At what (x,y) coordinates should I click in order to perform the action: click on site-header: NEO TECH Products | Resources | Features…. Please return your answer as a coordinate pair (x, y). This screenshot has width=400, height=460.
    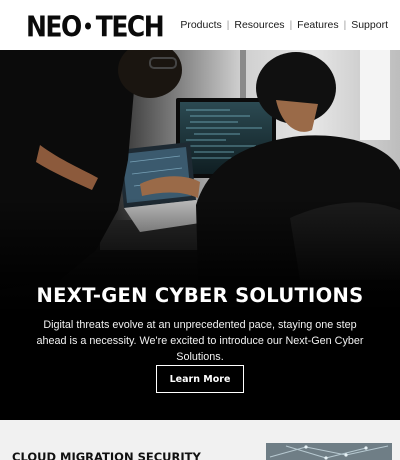
    Looking at the image, I should click on (200, 25).